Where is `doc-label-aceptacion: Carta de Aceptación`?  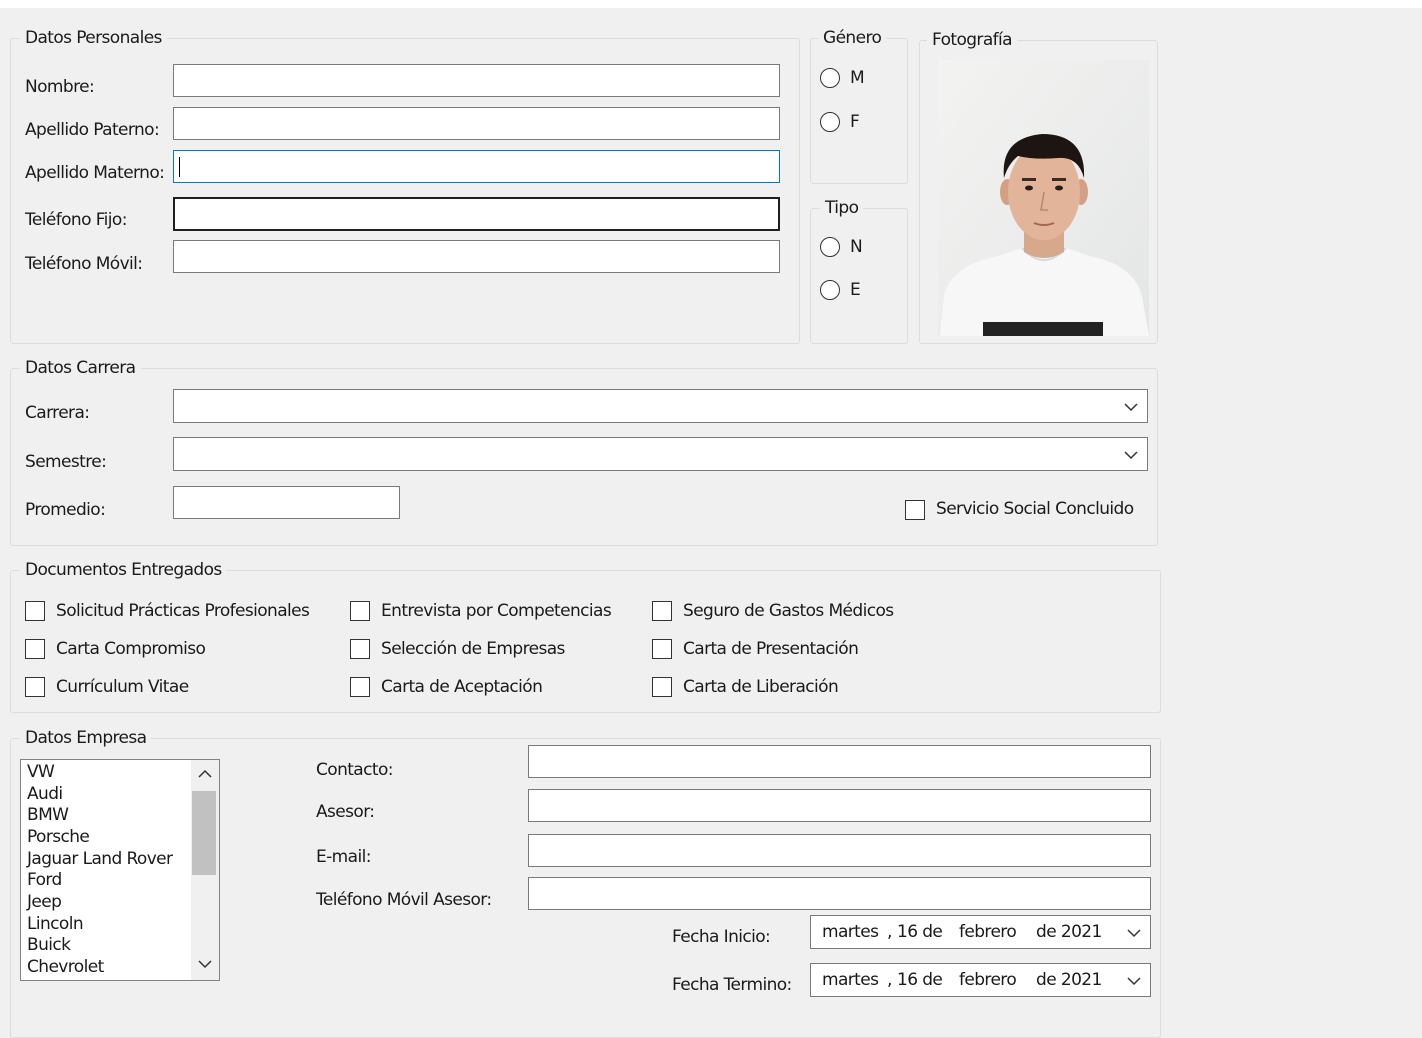
doc-label-aceptacion: Carta de Aceptación is located at coordinates (462, 687).